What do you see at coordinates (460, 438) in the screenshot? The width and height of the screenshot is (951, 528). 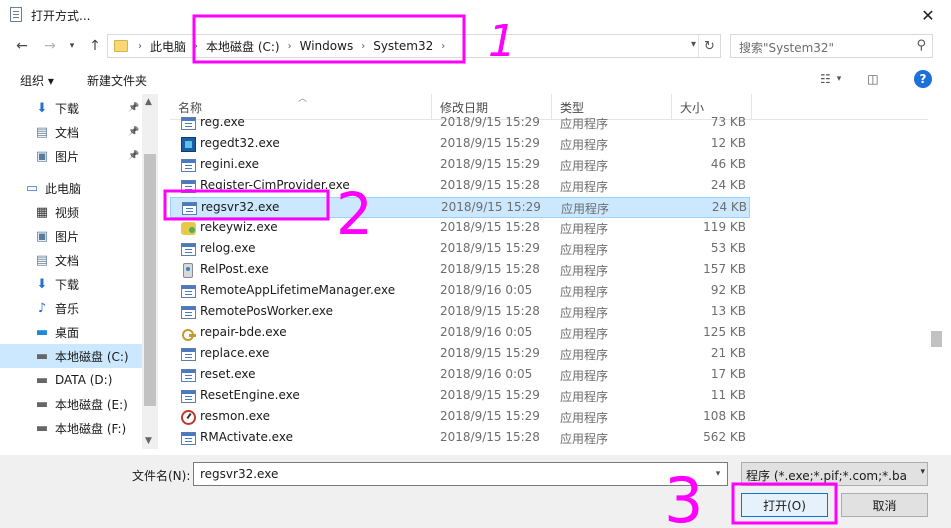 I see `table-row: RMActivate.exe 2018/9/15 15:28 应用程序 562 KB` at bounding box center [460, 438].